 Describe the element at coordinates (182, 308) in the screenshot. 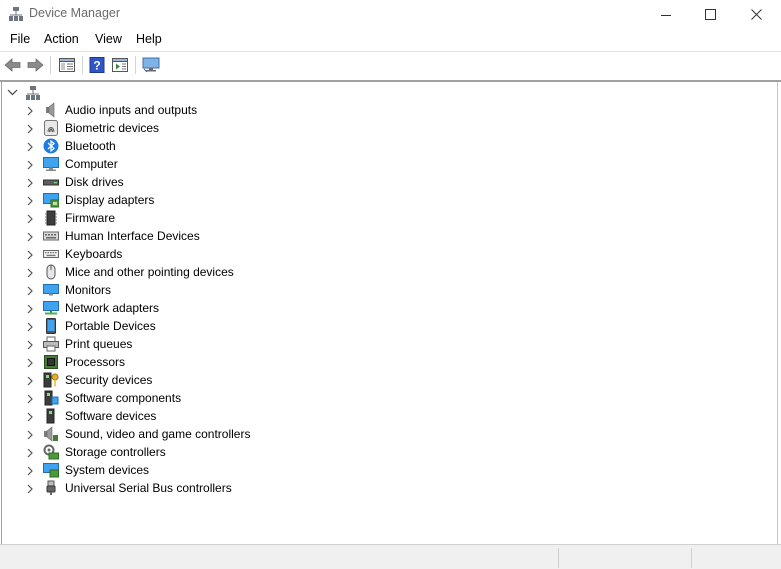

I see `tree-item-network-adapters: Network adapters` at that location.